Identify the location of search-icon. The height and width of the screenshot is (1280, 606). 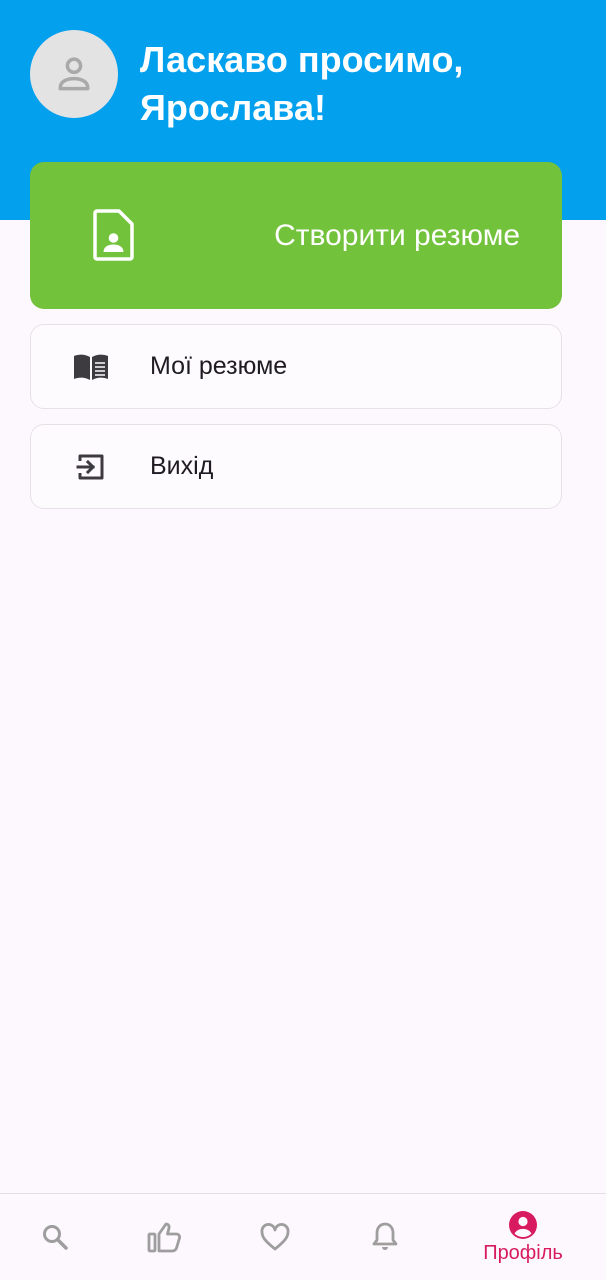
(55, 1237).